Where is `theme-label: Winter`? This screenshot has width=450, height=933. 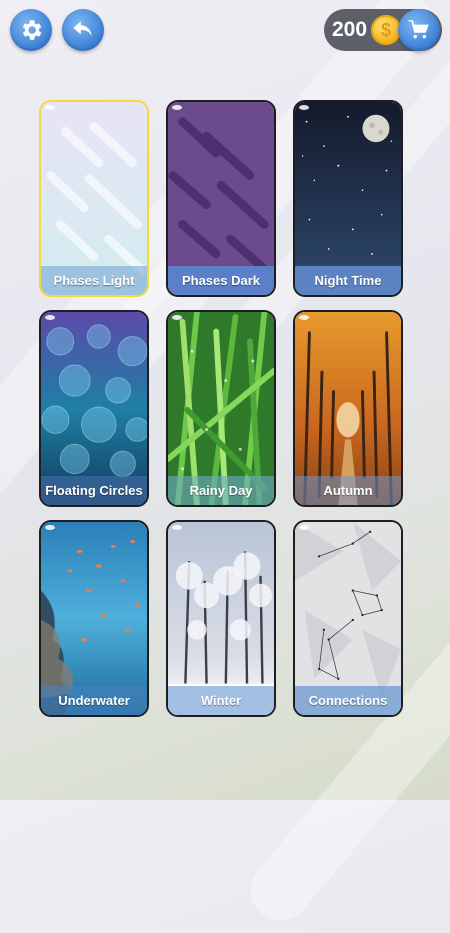 theme-label: Winter is located at coordinates (221, 700).